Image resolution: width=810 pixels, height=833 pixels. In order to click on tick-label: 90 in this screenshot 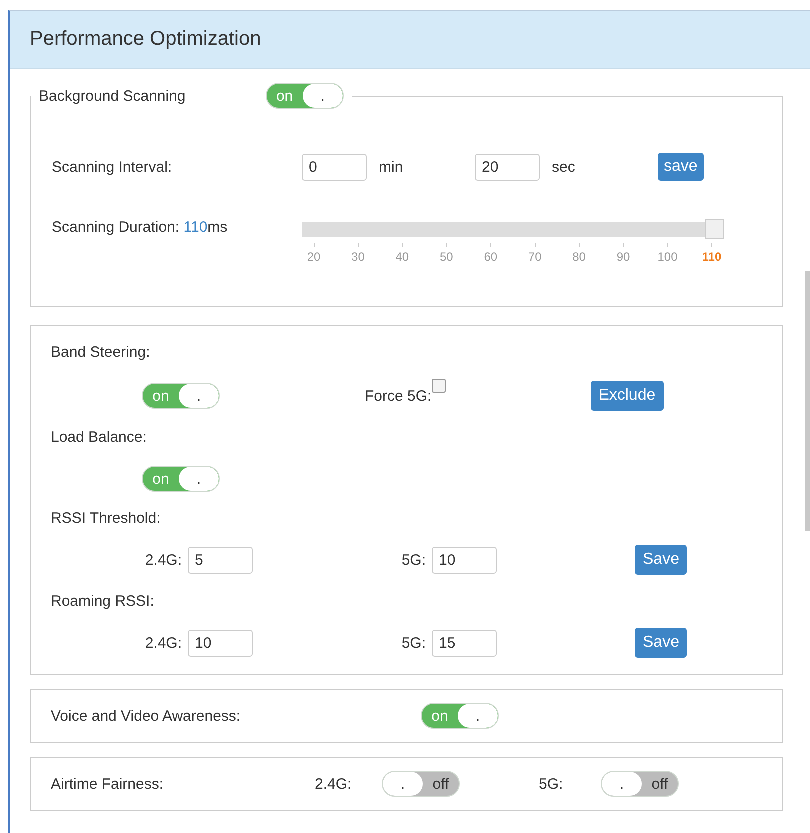, I will do `click(623, 257)`.